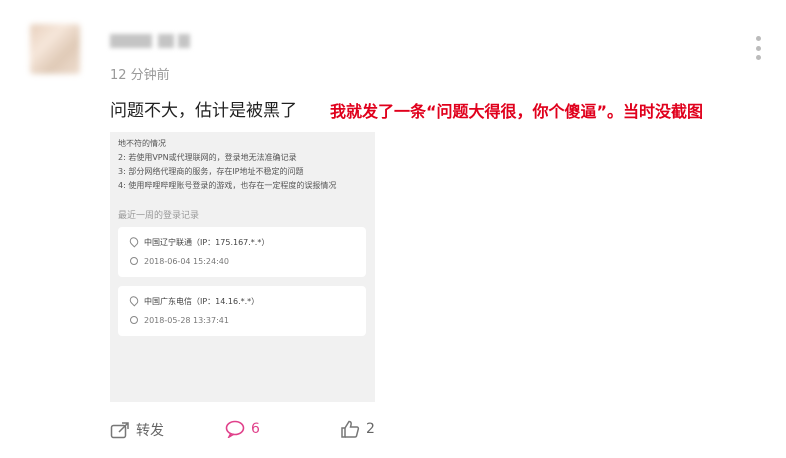 This screenshot has height=458, width=786. Describe the element at coordinates (227, 185) in the screenshot. I see `info-line: 4: 使用哔哩哔哩账号登录的游戏，也存在一定程度的误报情况` at that location.